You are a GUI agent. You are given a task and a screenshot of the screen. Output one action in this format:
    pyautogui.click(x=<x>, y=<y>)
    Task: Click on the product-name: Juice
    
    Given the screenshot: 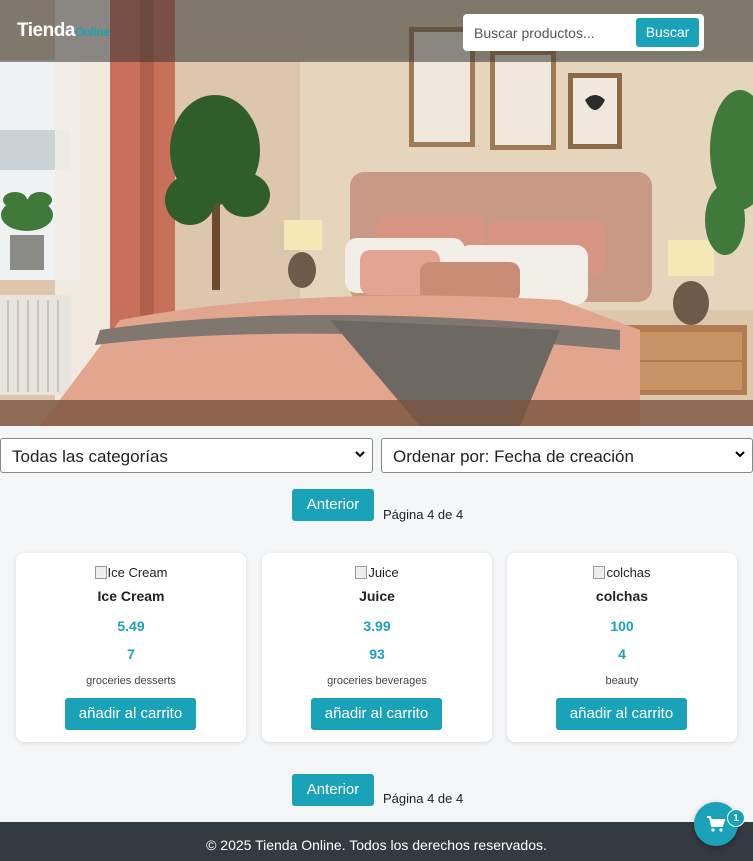 What is the action you would take?
    pyautogui.click(x=377, y=596)
    